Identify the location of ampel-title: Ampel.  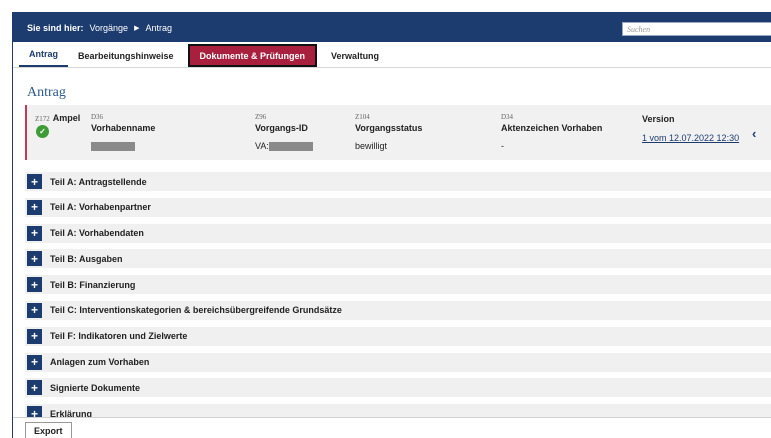
(66, 118).